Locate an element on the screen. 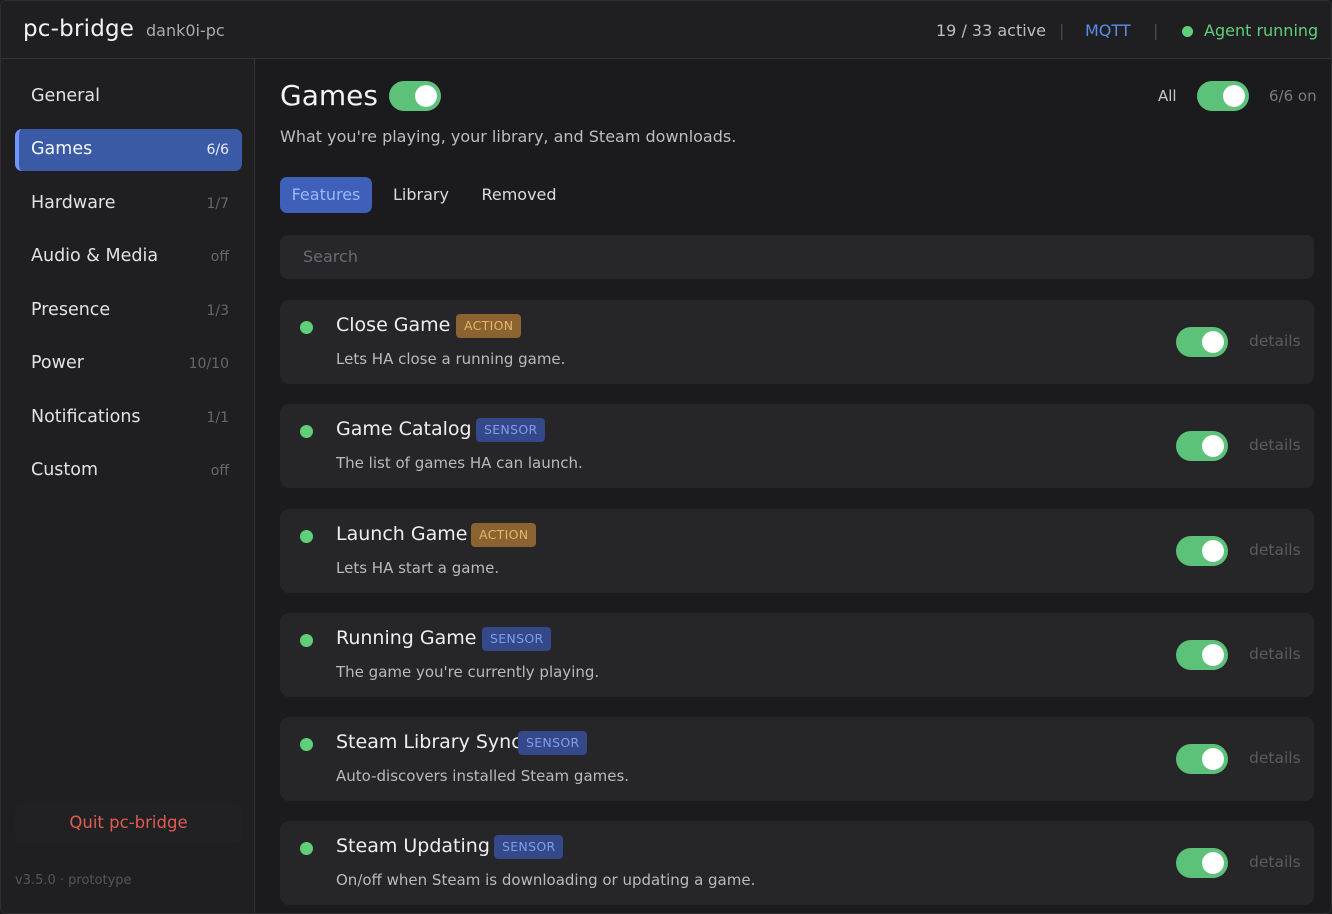 Image resolution: width=1332 pixels, height=914 pixels. active-count: 19 / 33 active is located at coordinates (991, 30).